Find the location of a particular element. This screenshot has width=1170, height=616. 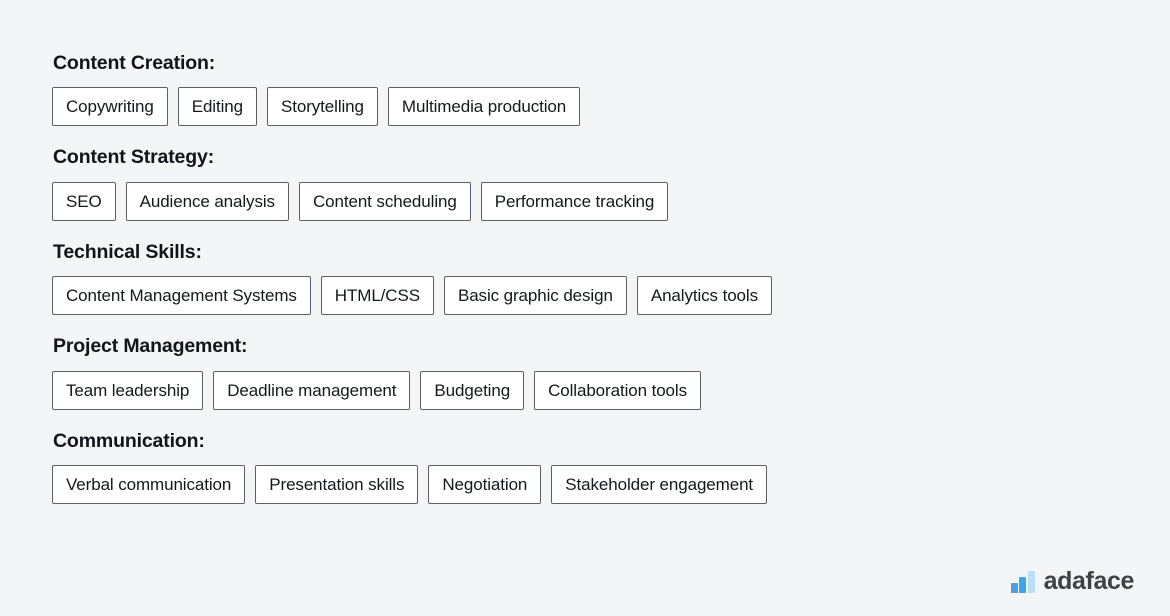

skill-chip: Verbal communication is located at coordinates (149, 484).